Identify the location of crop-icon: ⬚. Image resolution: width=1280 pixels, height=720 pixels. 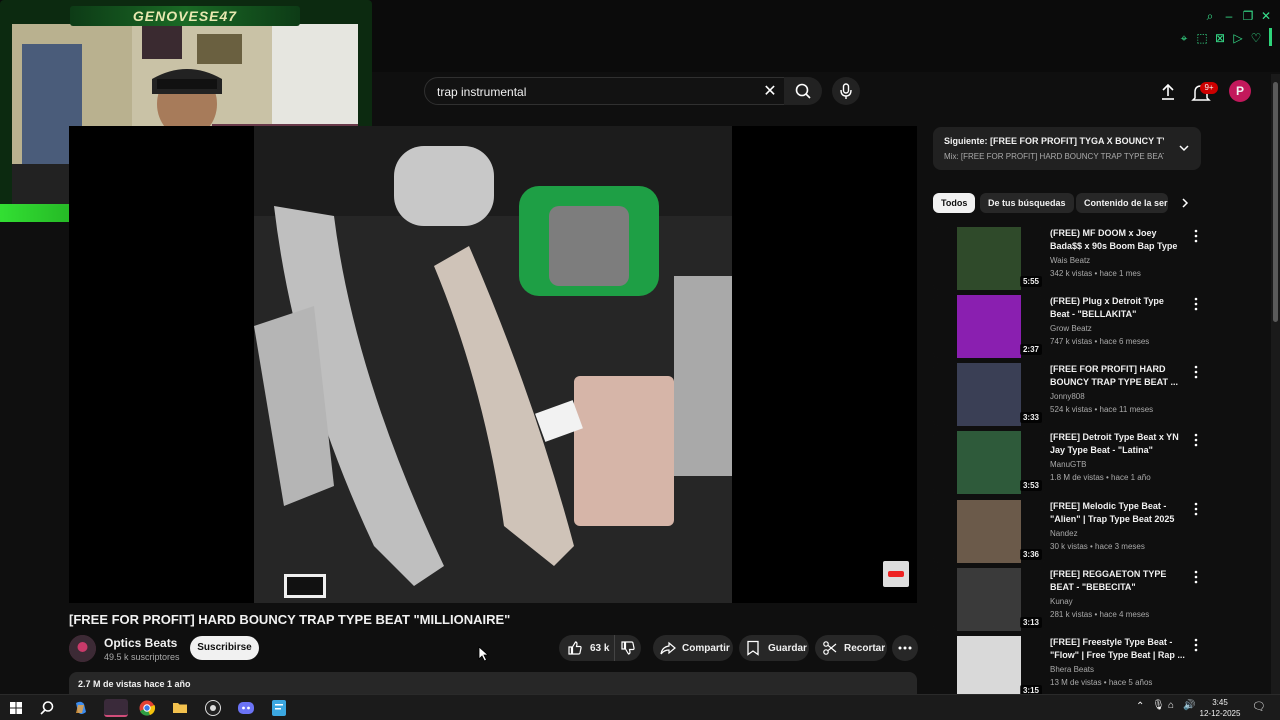
(1202, 38).